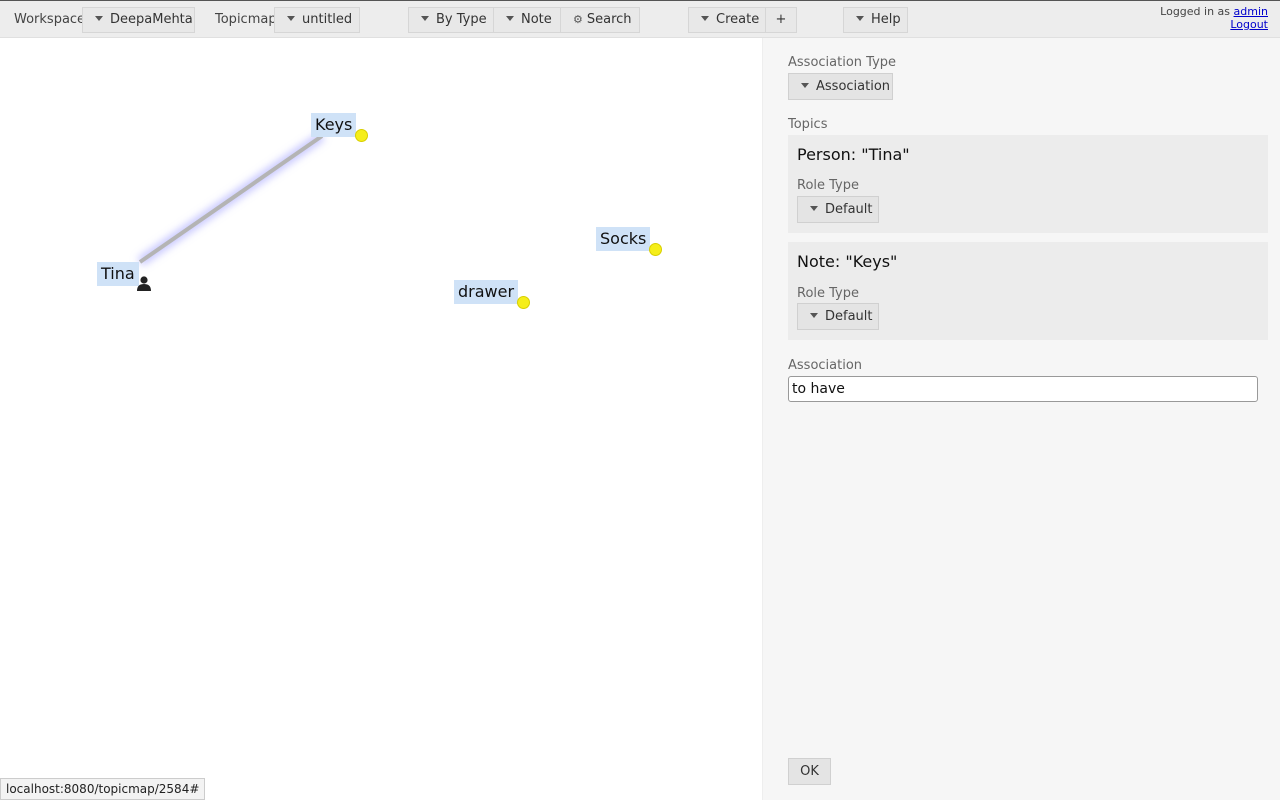 This screenshot has width=1280, height=800. Describe the element at coordinates (486, 292) in the screenshot. I see `topic-label-drawer: drawer` at that location.